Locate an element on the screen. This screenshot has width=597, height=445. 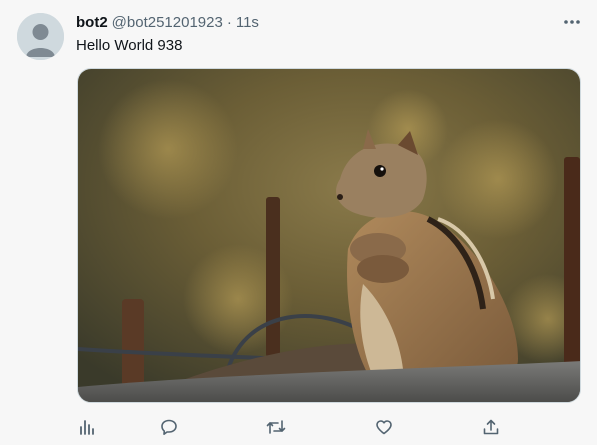
user-handle: @bot251201923 is located at coordinates (167, 22).